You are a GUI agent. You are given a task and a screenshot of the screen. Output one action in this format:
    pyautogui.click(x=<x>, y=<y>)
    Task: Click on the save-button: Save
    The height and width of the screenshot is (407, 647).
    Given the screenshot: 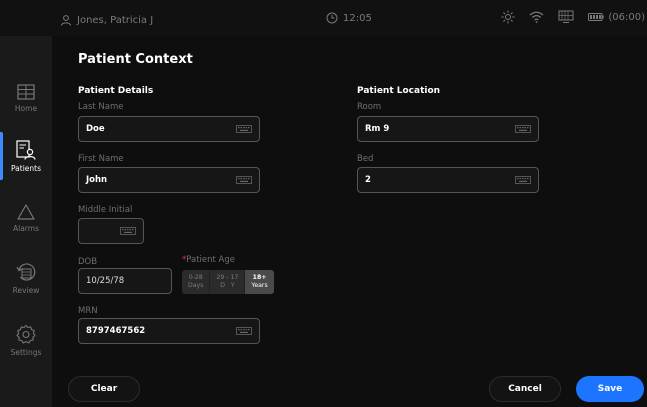 What is the action you would take?
    pyautogui.click(x=610, y=389)
    